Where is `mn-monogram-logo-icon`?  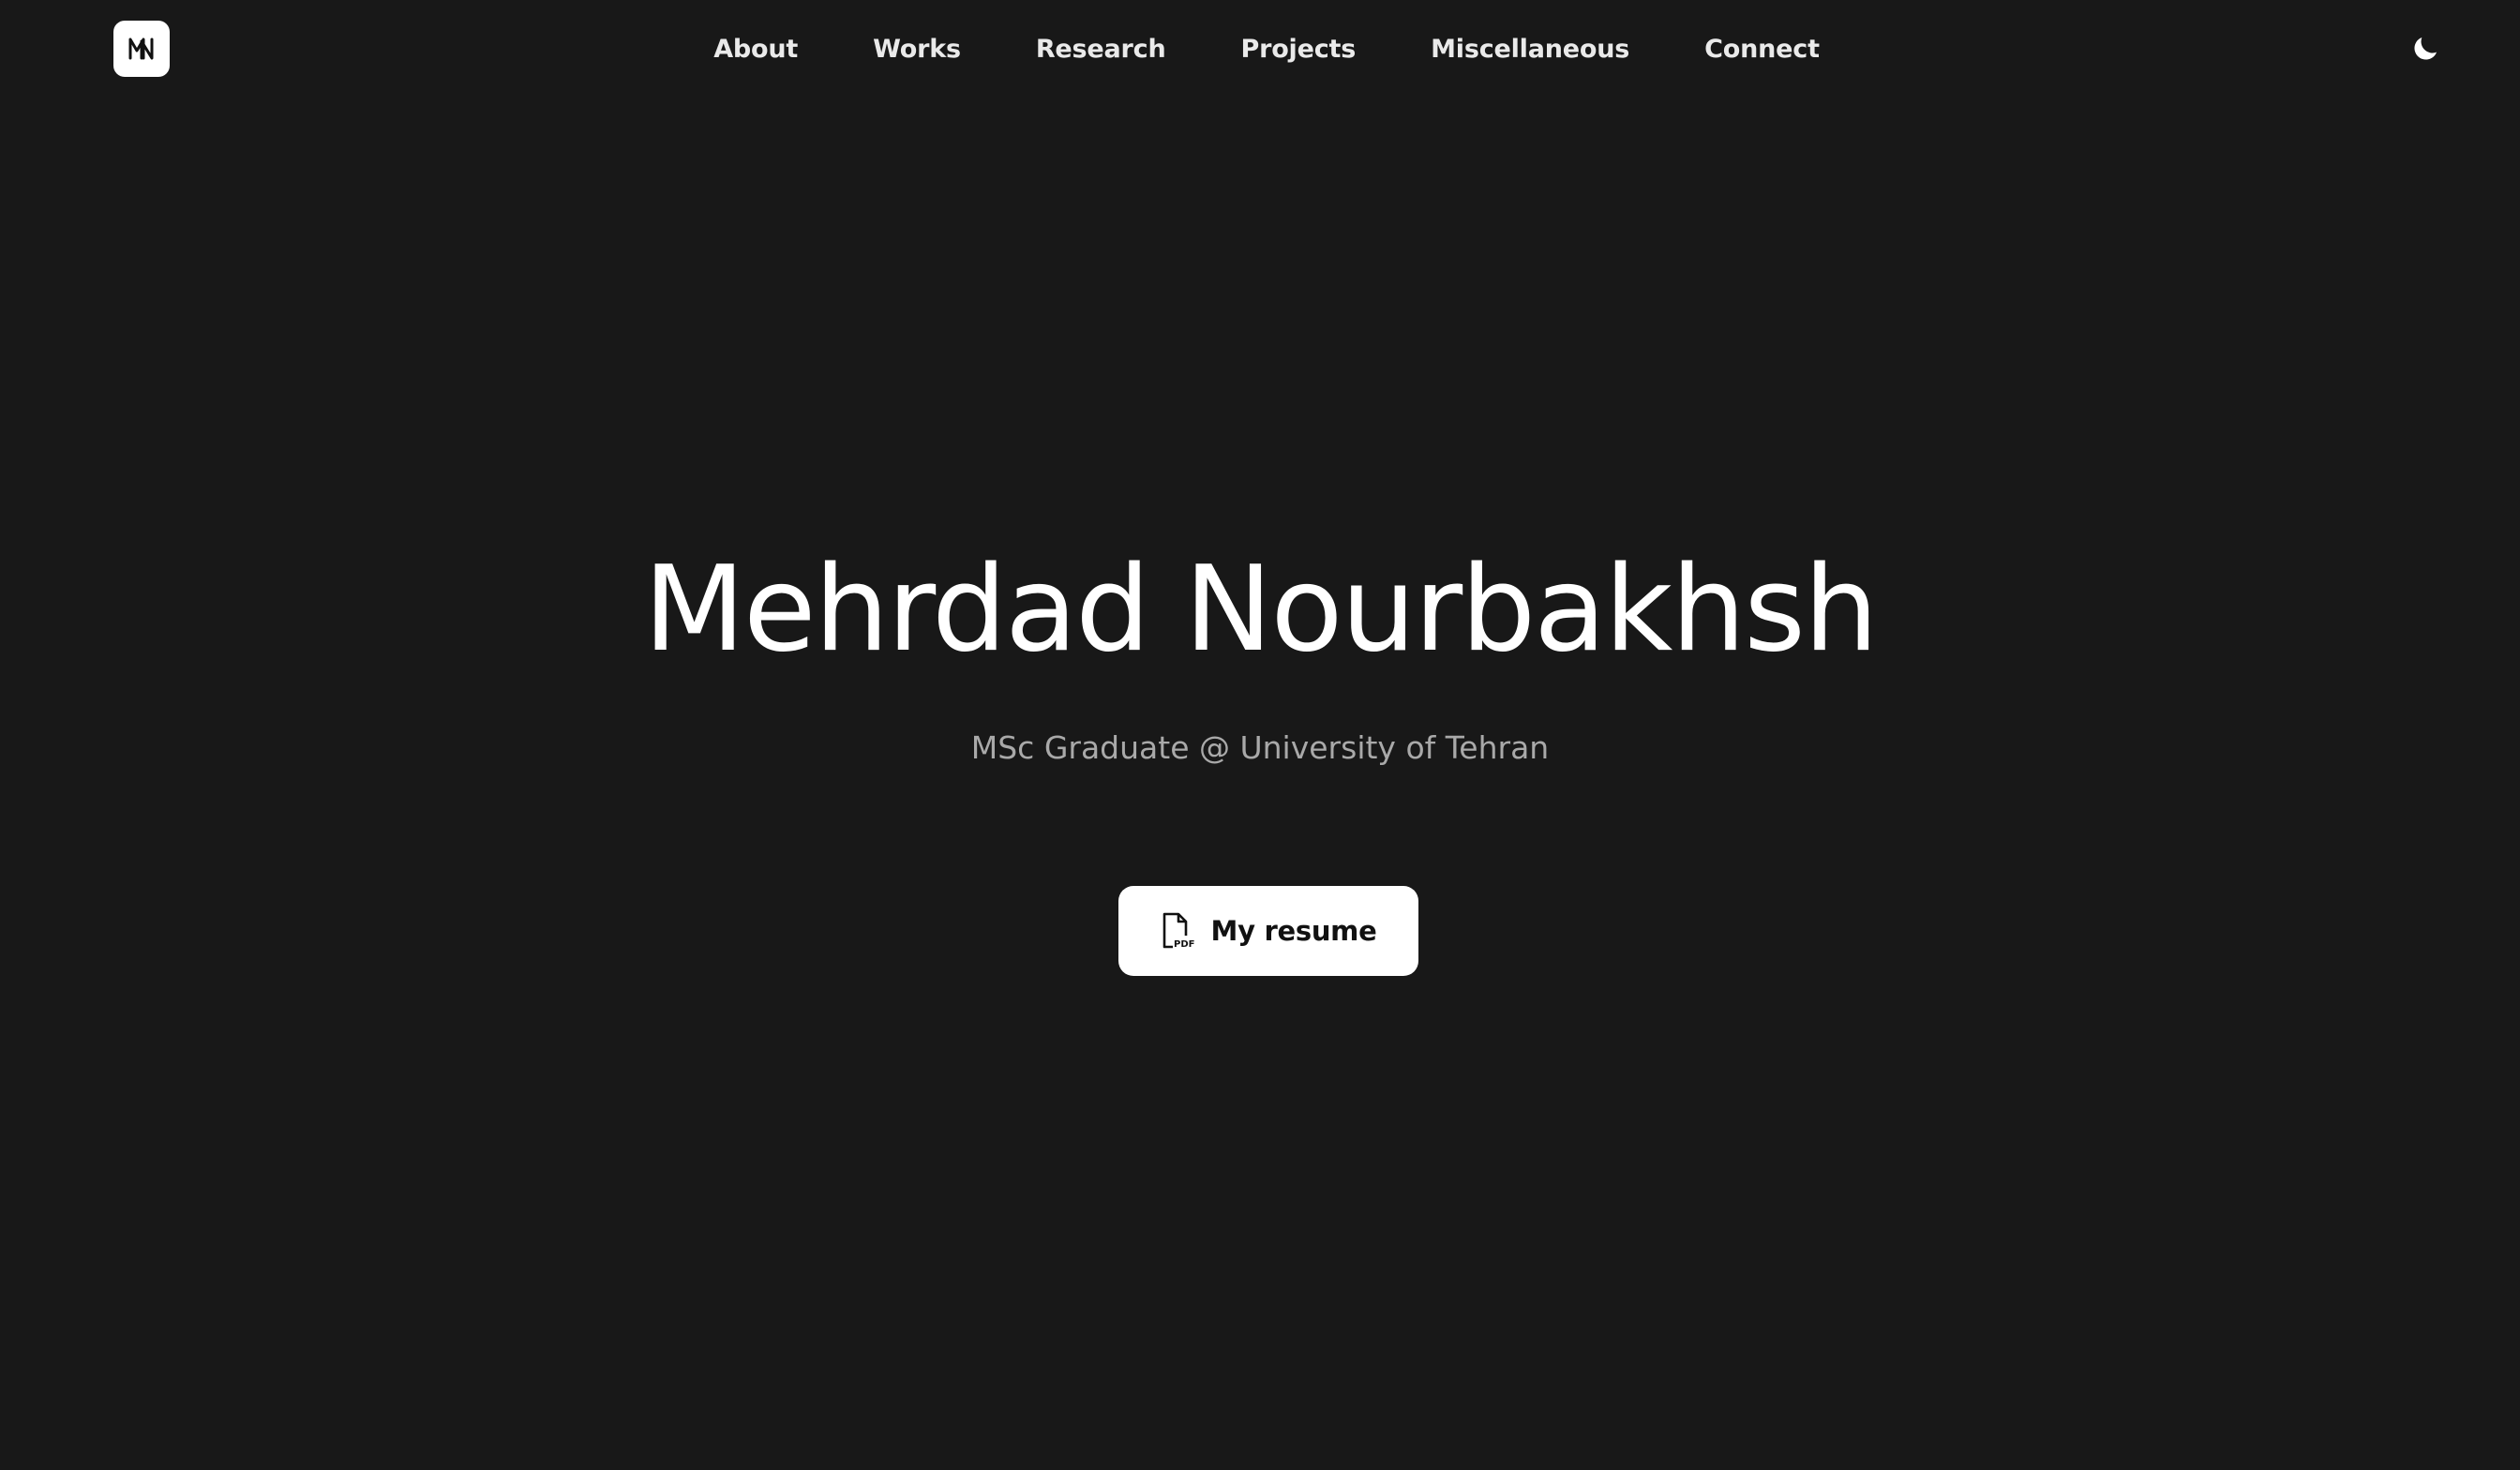
mn-monogram-logo-icon is located at coordinates (141, 49).